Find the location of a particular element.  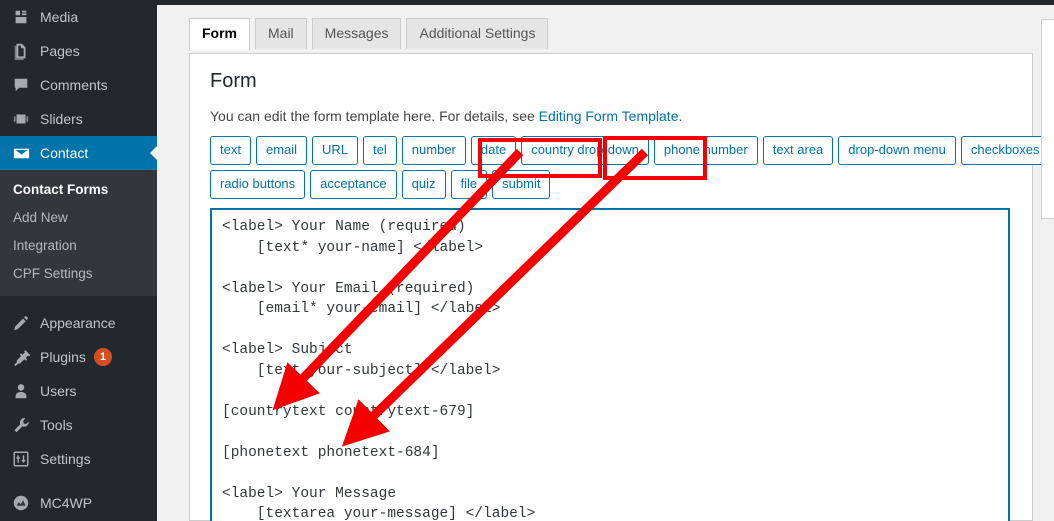

tag-button-radio-buttons: radio buttons is located at coordinates (258, 184).